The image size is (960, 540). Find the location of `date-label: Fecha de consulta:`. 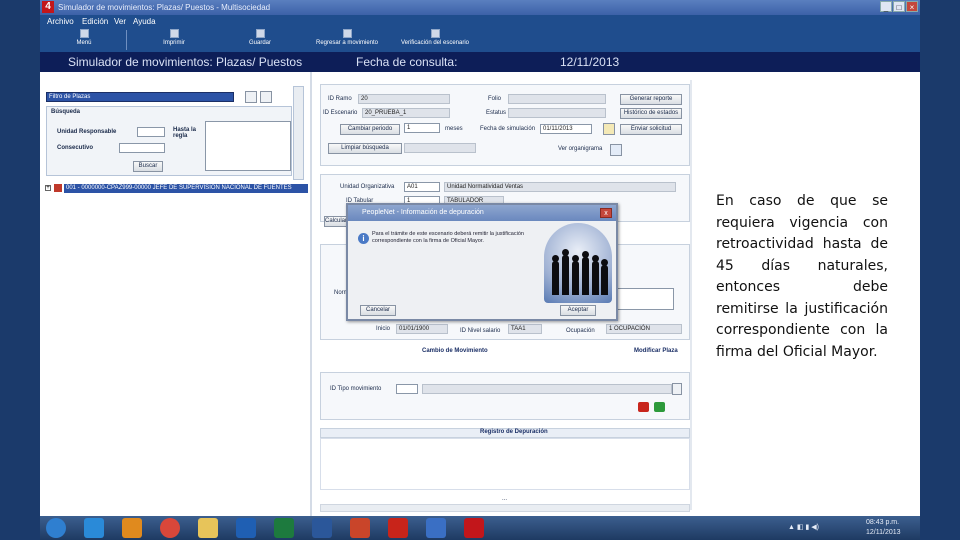

date-label: Fecha de consulta: is located at coordinates (407, 62).